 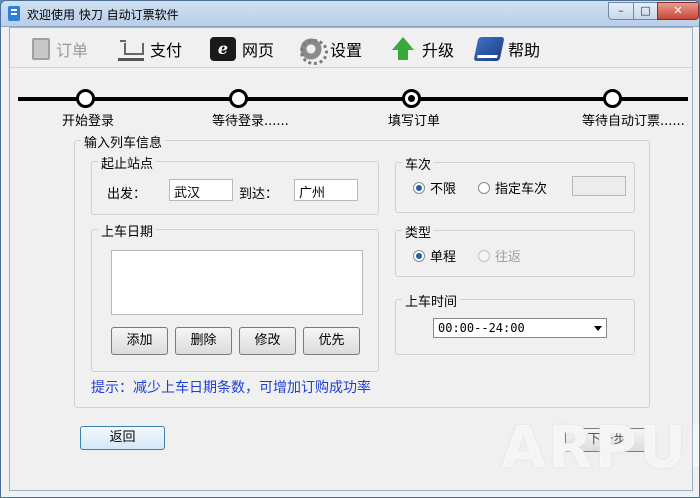 What do you see at coordinates (88, 121) in the screenshot?
I see `step-label-login: 开始登录` at bounding box center [88, 121].